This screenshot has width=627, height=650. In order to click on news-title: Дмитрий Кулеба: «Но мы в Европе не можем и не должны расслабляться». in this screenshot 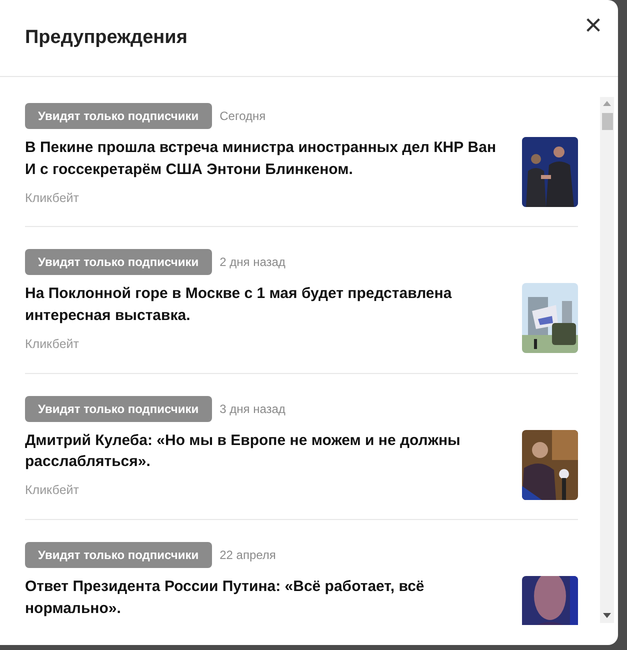, I will do `click(265, 451)`.